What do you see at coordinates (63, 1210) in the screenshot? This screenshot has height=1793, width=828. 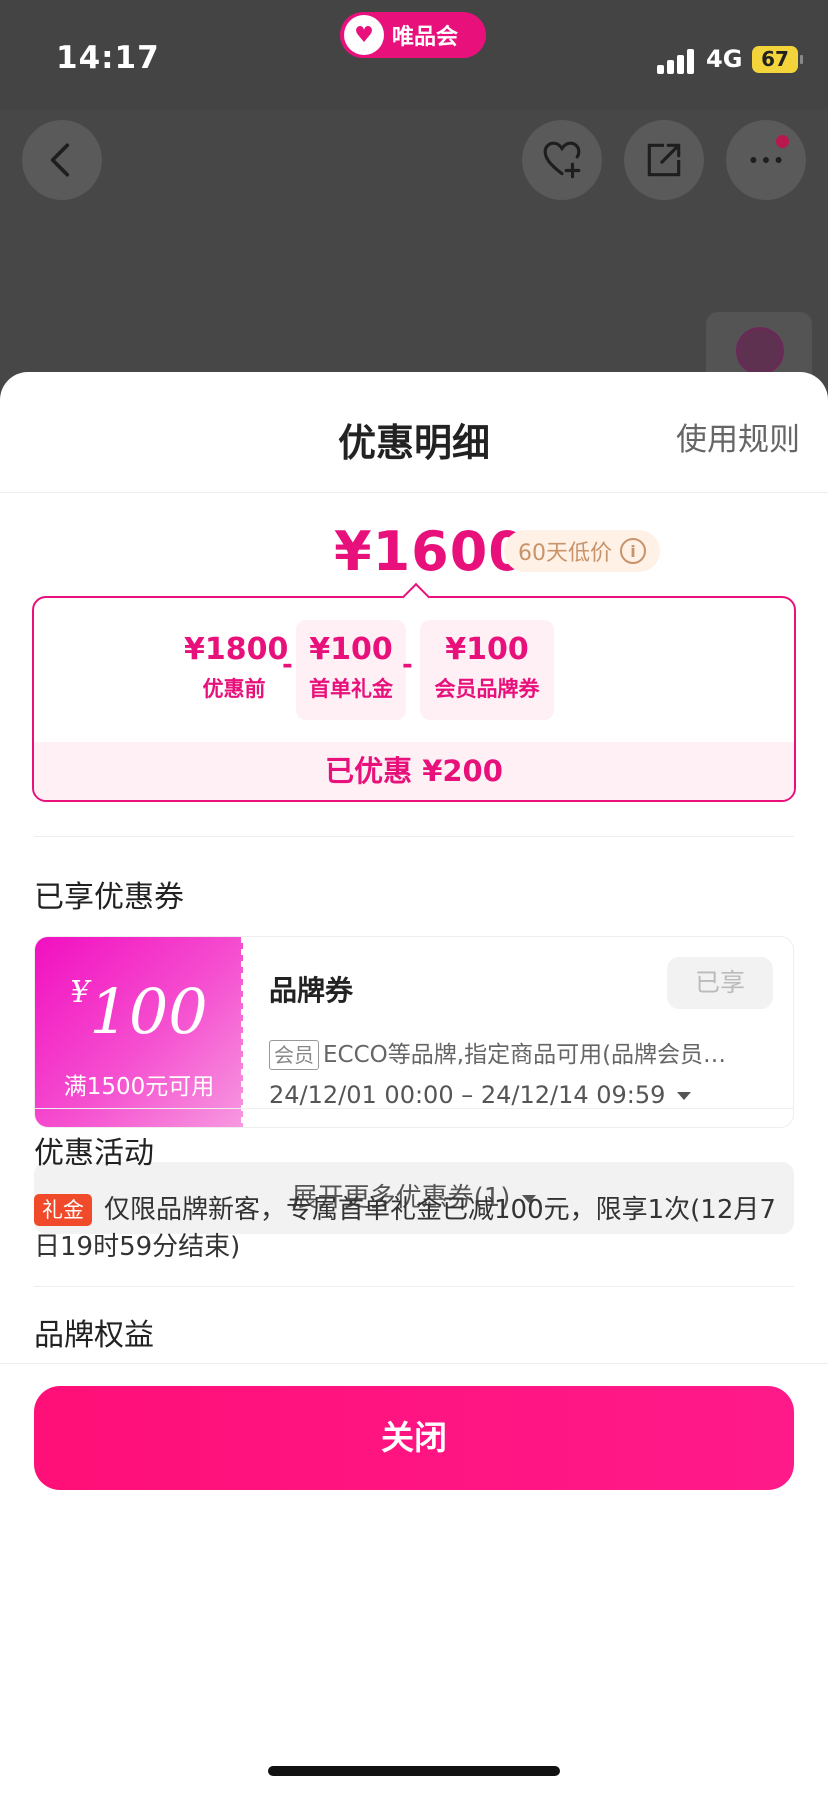 I see `gift-tag: 礼金` at bounding box center [63, 1210].